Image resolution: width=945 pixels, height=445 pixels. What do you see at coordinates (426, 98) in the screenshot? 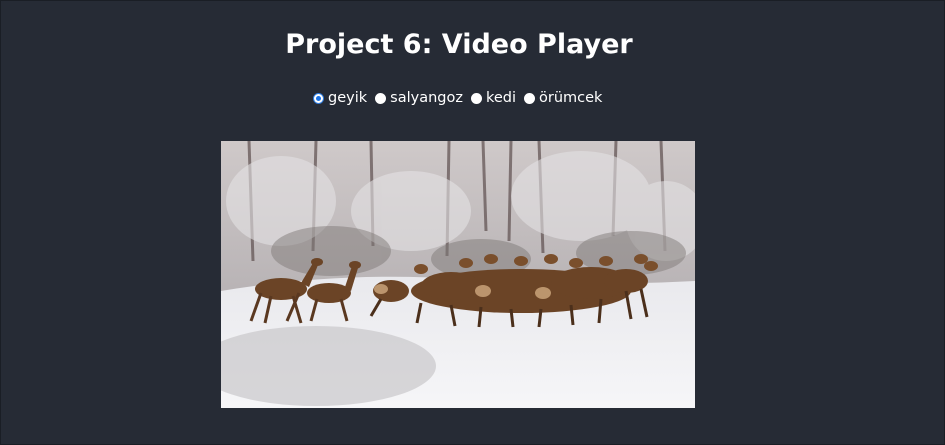
I see `radio-label-salyangoz: salyangoz` at bounding box center [426, 98].